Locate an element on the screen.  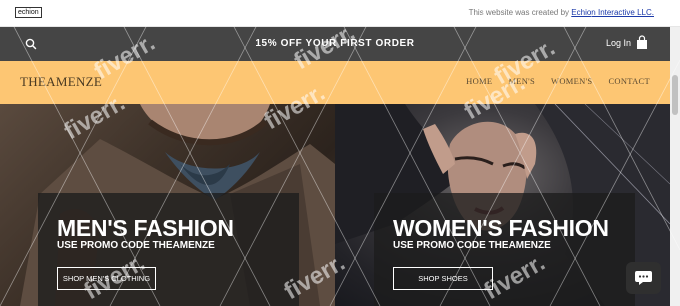
nav-menu: HOME MEN'S WOMEN'S CONTACT is located at coordinates (558, 81).